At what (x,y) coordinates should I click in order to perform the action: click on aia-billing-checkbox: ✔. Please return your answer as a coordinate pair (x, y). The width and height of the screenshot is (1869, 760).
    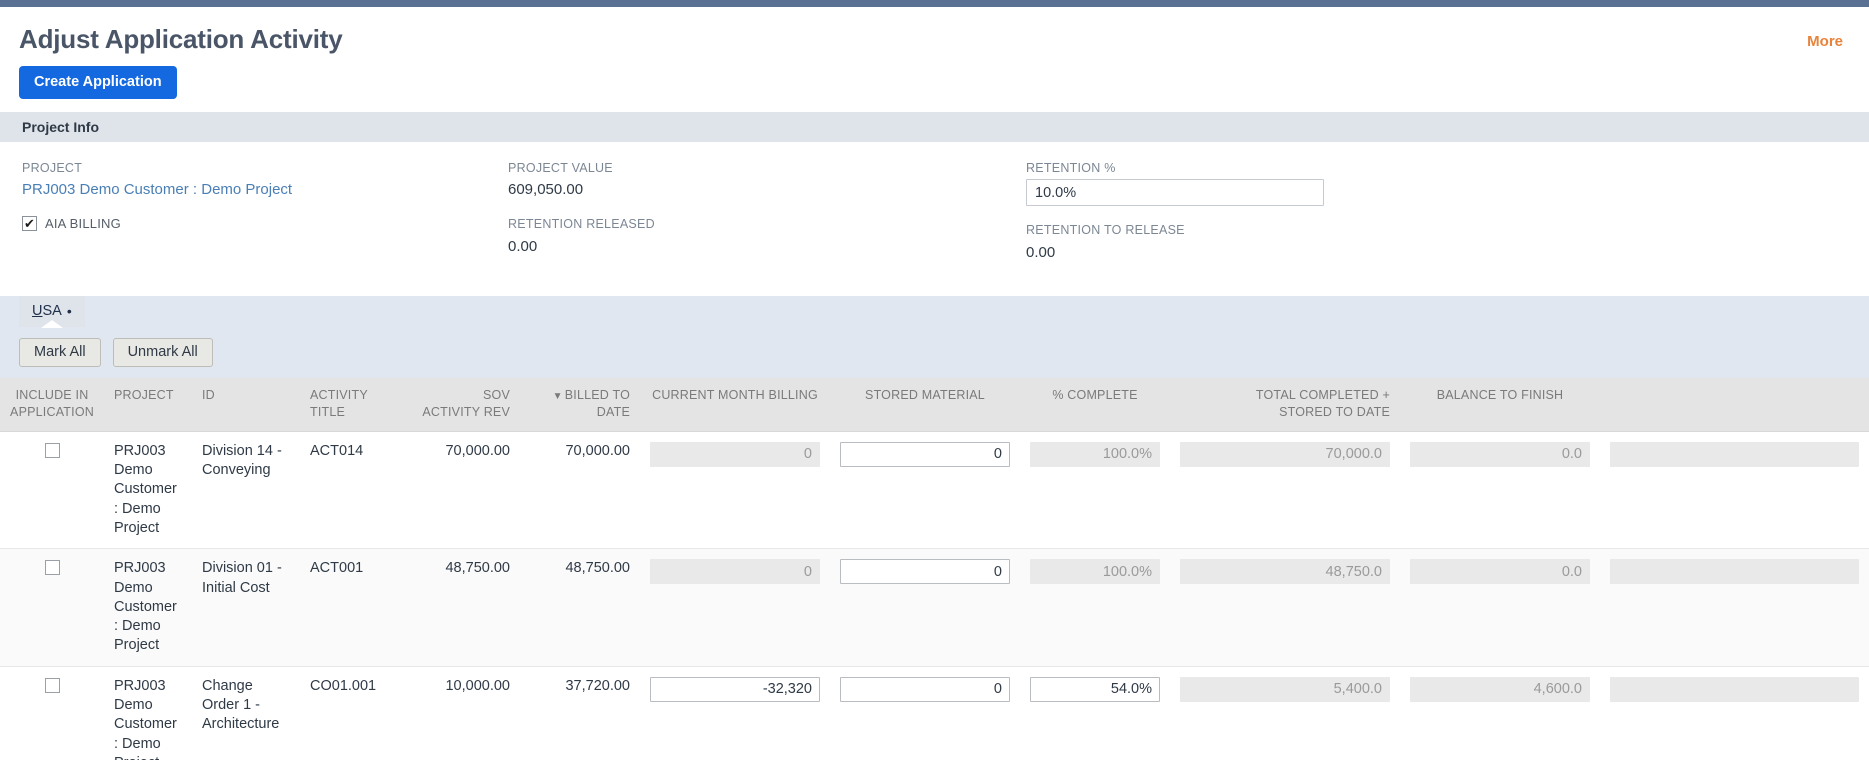
    Looking at the image, I should click on (29, 224).